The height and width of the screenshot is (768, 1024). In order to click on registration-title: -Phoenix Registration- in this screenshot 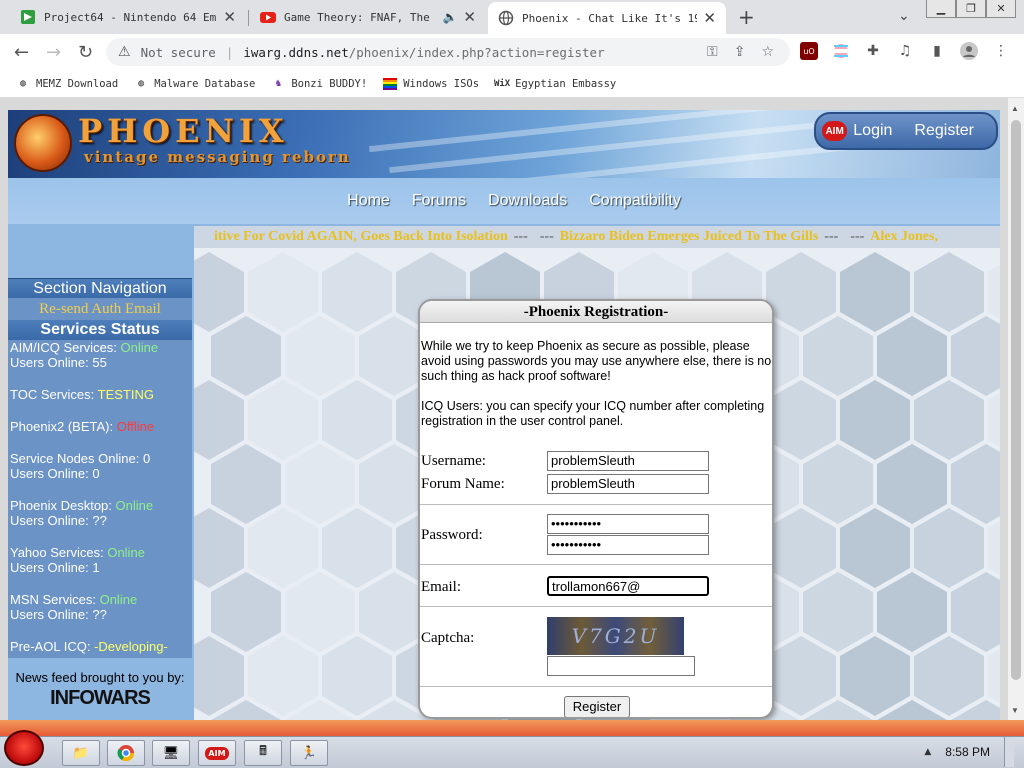, I will do `click(596, 312)`.